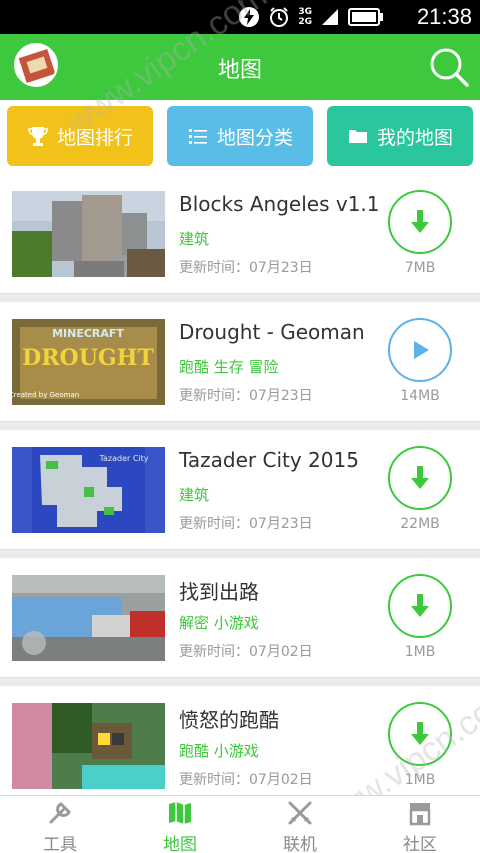  I want to click on map-category-label: 地图分类, so click(254, 137).